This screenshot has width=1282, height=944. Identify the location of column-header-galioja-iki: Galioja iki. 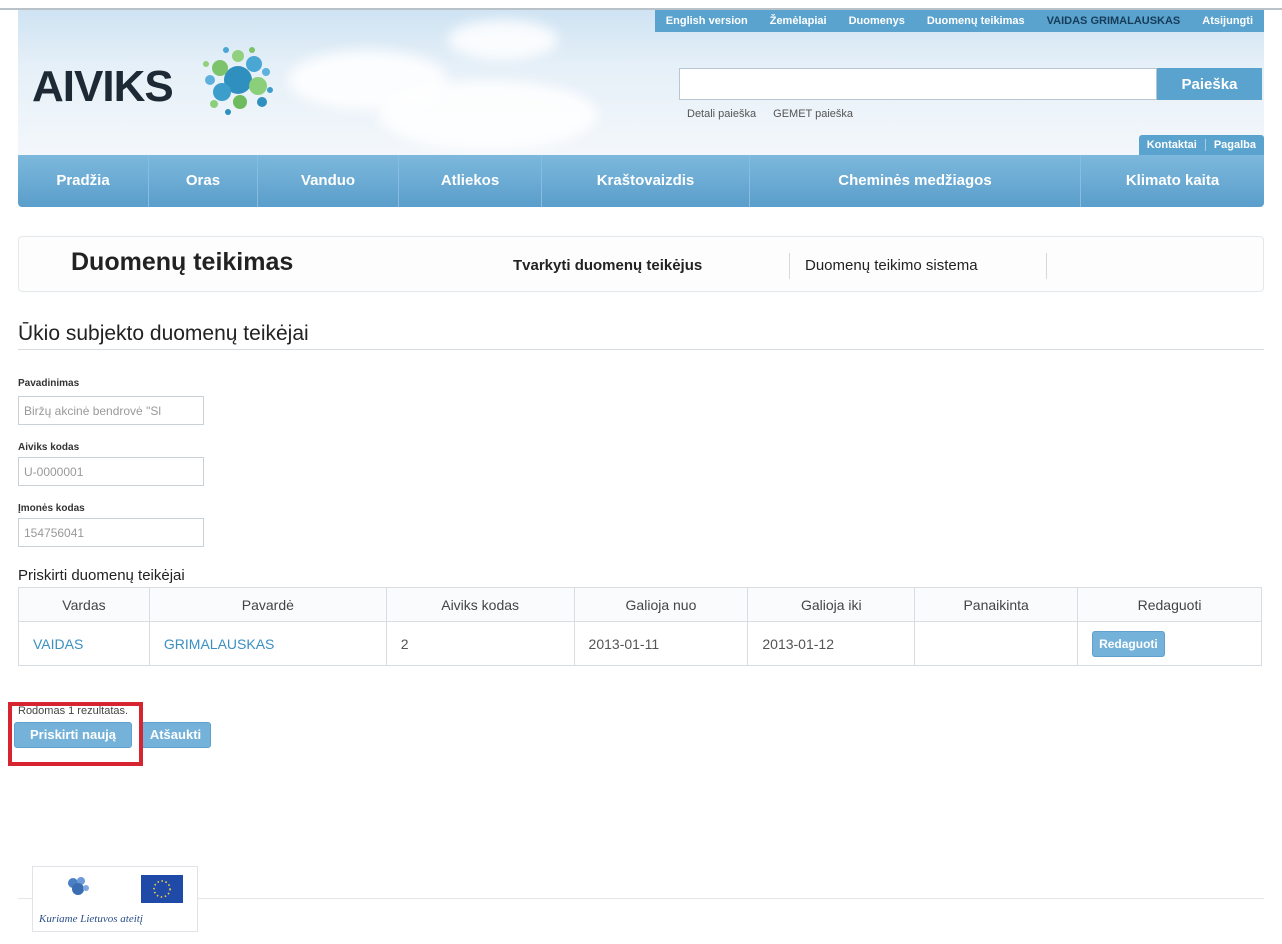
(831, 604).